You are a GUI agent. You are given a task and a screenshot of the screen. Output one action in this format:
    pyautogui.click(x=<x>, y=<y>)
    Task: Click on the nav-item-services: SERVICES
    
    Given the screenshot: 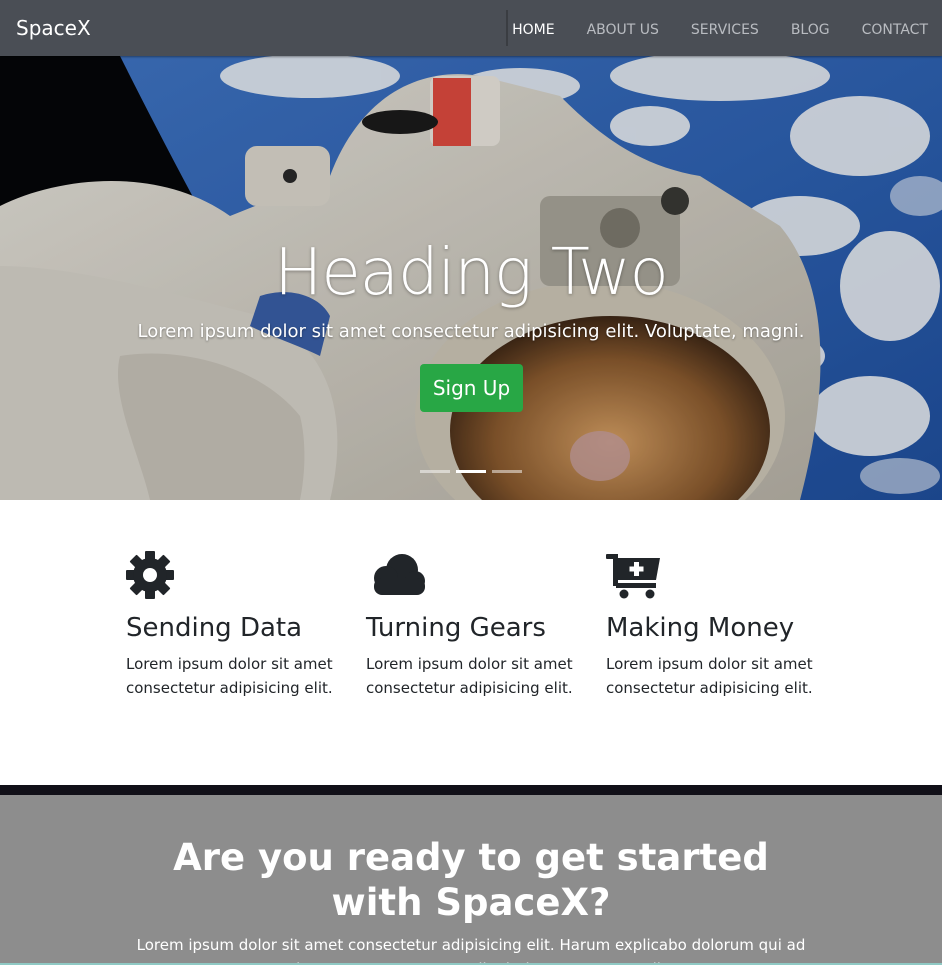 What is the action you would take?
    pyautogui.click(x=725, y=28)
    